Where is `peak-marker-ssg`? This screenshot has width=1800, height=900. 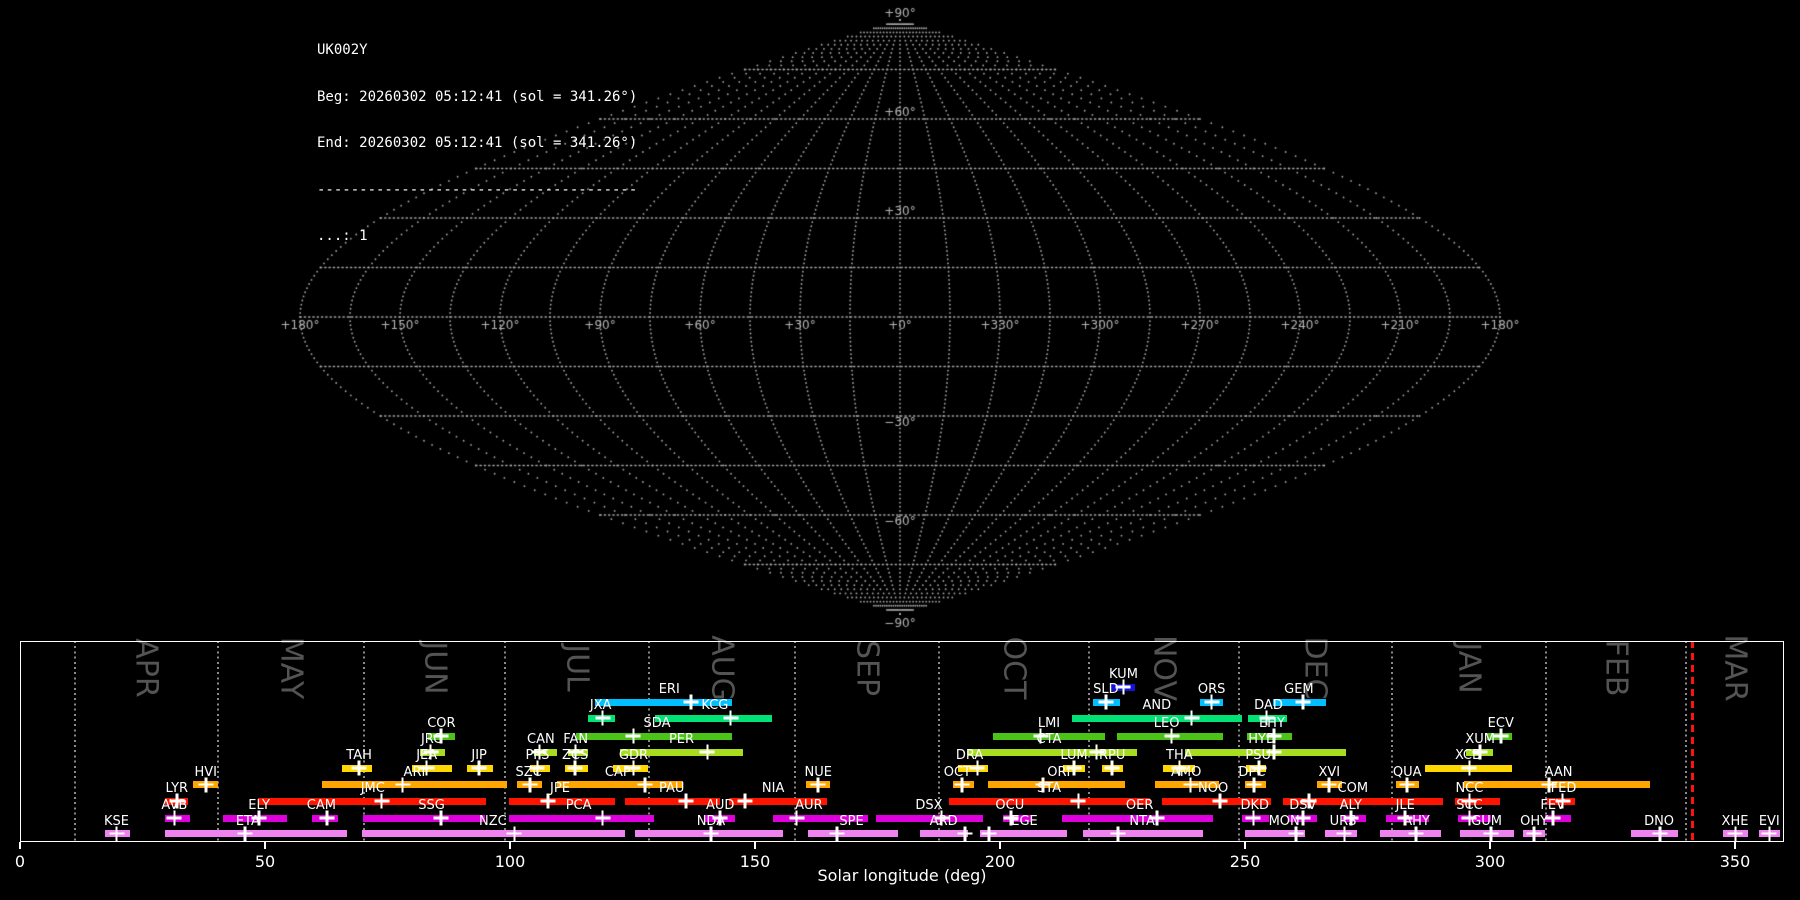
peak-marker-ssg is located at coordinates (441, 818).